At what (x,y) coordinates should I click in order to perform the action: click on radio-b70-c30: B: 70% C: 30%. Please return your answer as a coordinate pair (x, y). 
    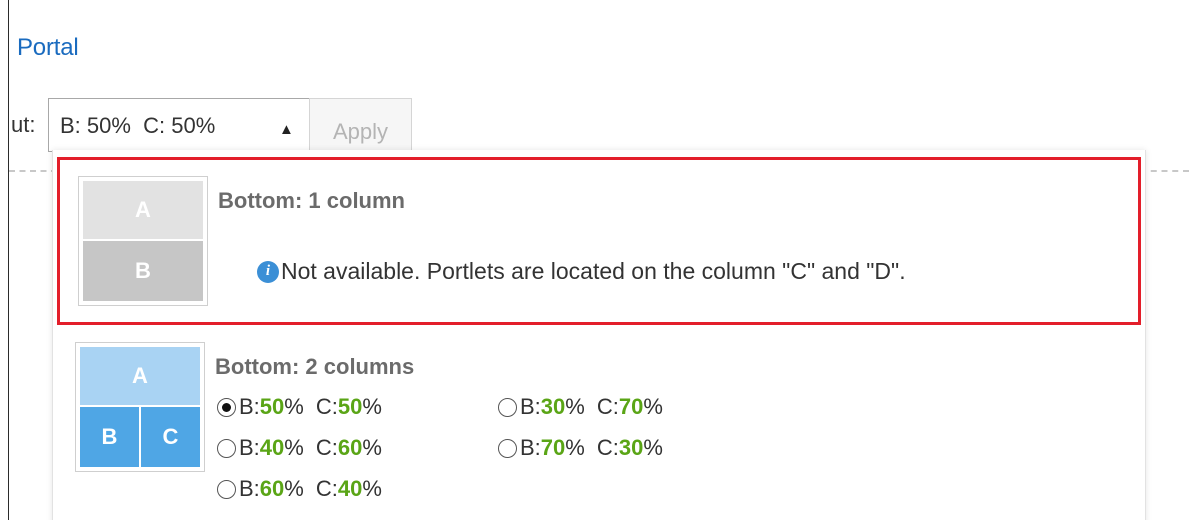
    Looking at the image, I should click on (580, 448).